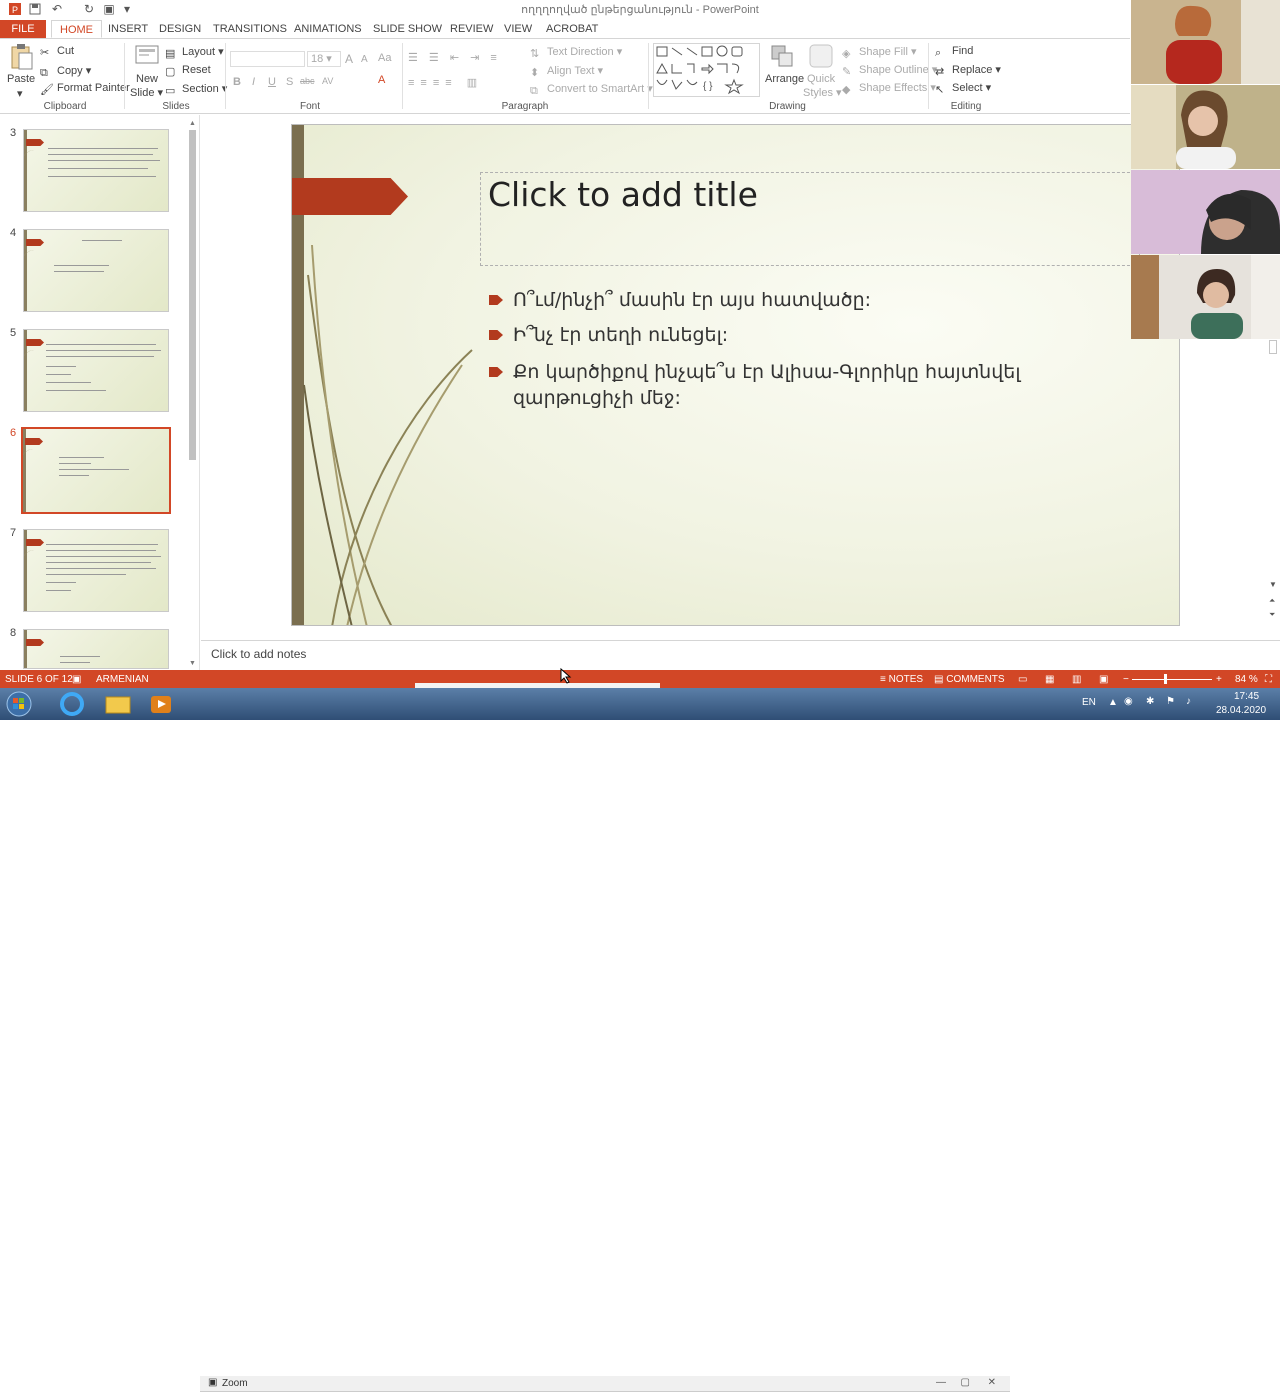 The image size is (1280, 1392). Describe the element at coordinates (327, 81) in the screenshot. I see `char-spacing-button: AV` at that location.